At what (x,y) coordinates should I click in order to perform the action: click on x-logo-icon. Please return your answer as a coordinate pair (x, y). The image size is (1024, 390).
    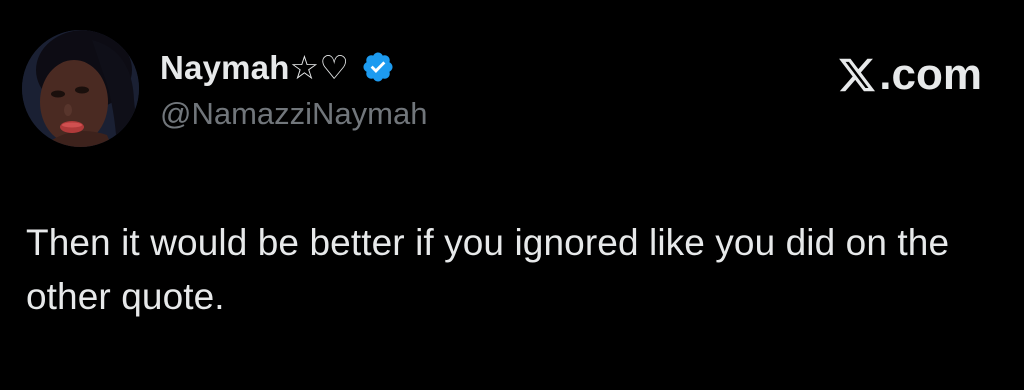
    Looking at the image, I should click on (857, 75).